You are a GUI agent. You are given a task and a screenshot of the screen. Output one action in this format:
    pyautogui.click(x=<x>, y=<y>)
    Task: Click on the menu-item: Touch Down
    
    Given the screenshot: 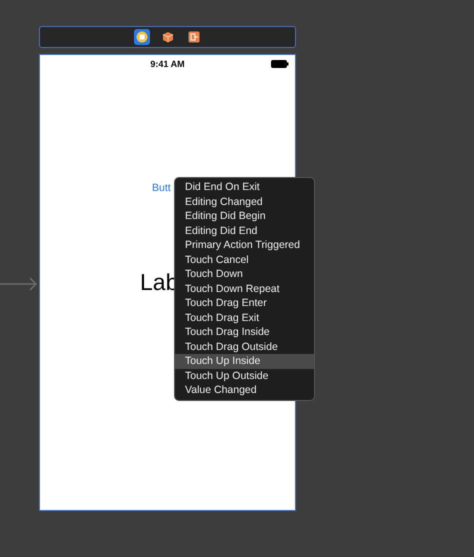 What is the action you would take?
    pyautogui.click(x=244, y=274)
    